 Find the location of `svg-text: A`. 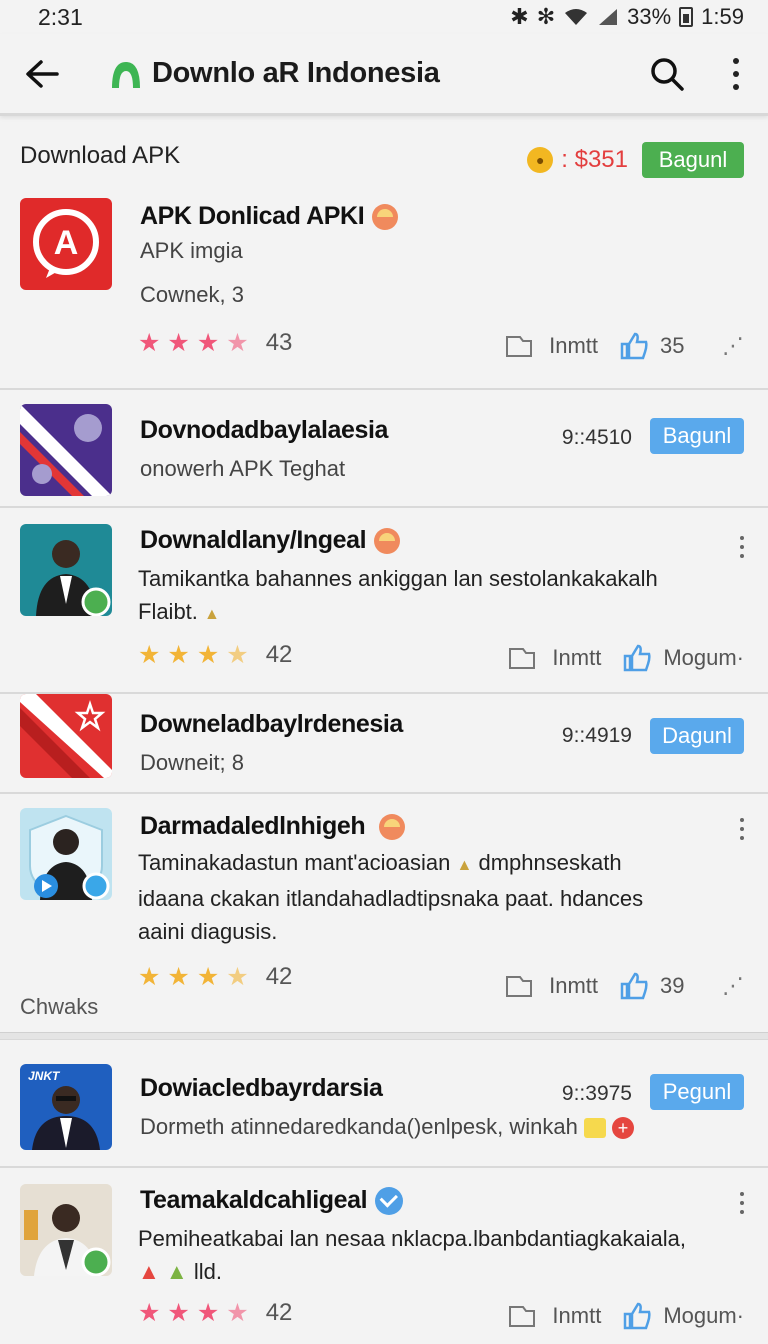

svg-text: A is located at coordinates (66, 243).